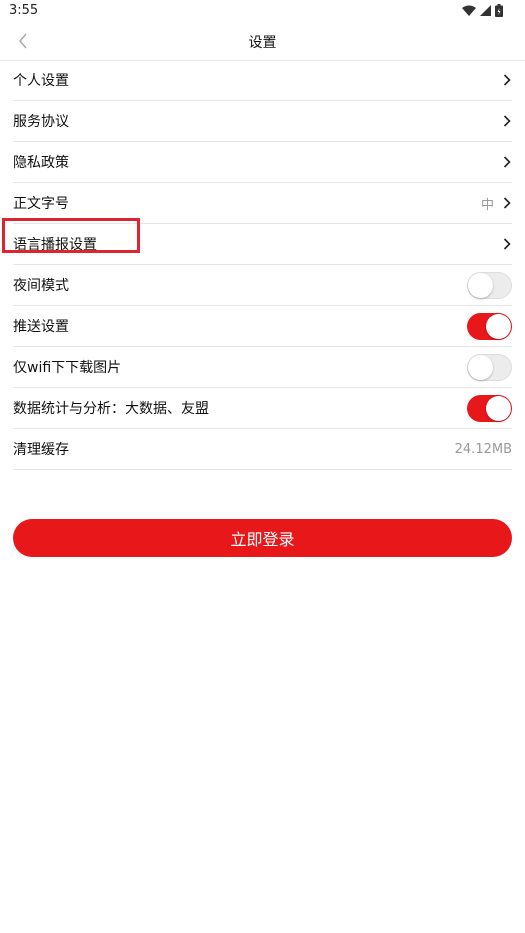  I want to click on night-mode-toggle, so click(489, 285).